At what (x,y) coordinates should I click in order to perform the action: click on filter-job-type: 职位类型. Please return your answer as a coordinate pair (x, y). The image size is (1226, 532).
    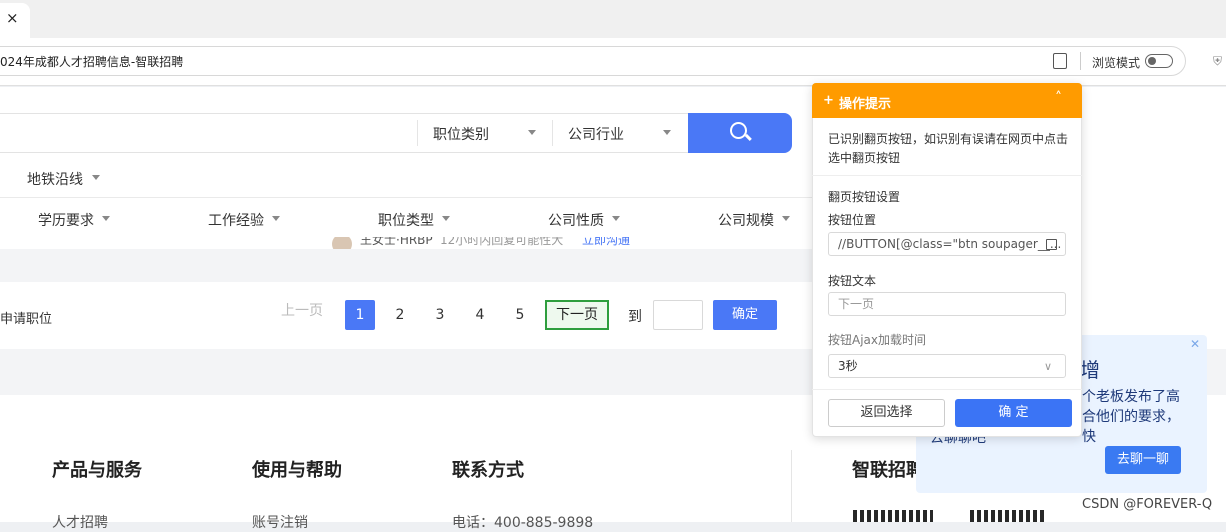
    Looking at the image, I should click on (406, 220).